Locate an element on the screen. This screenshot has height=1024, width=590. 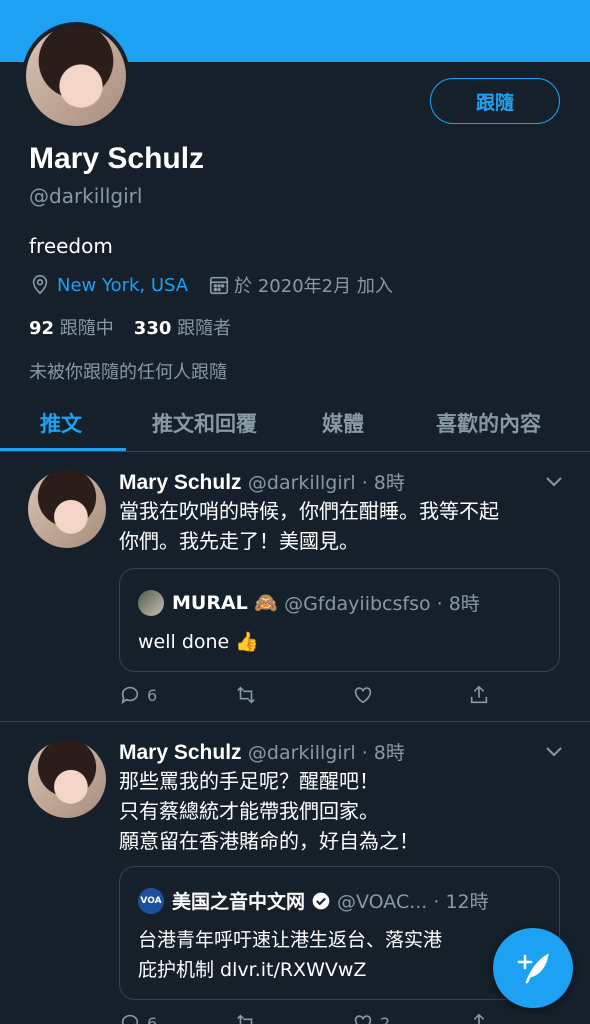
quoted-tweet-header: VOA 美国之音中文网 @VOAC... · 12時 is located at coordinates (313, 900).